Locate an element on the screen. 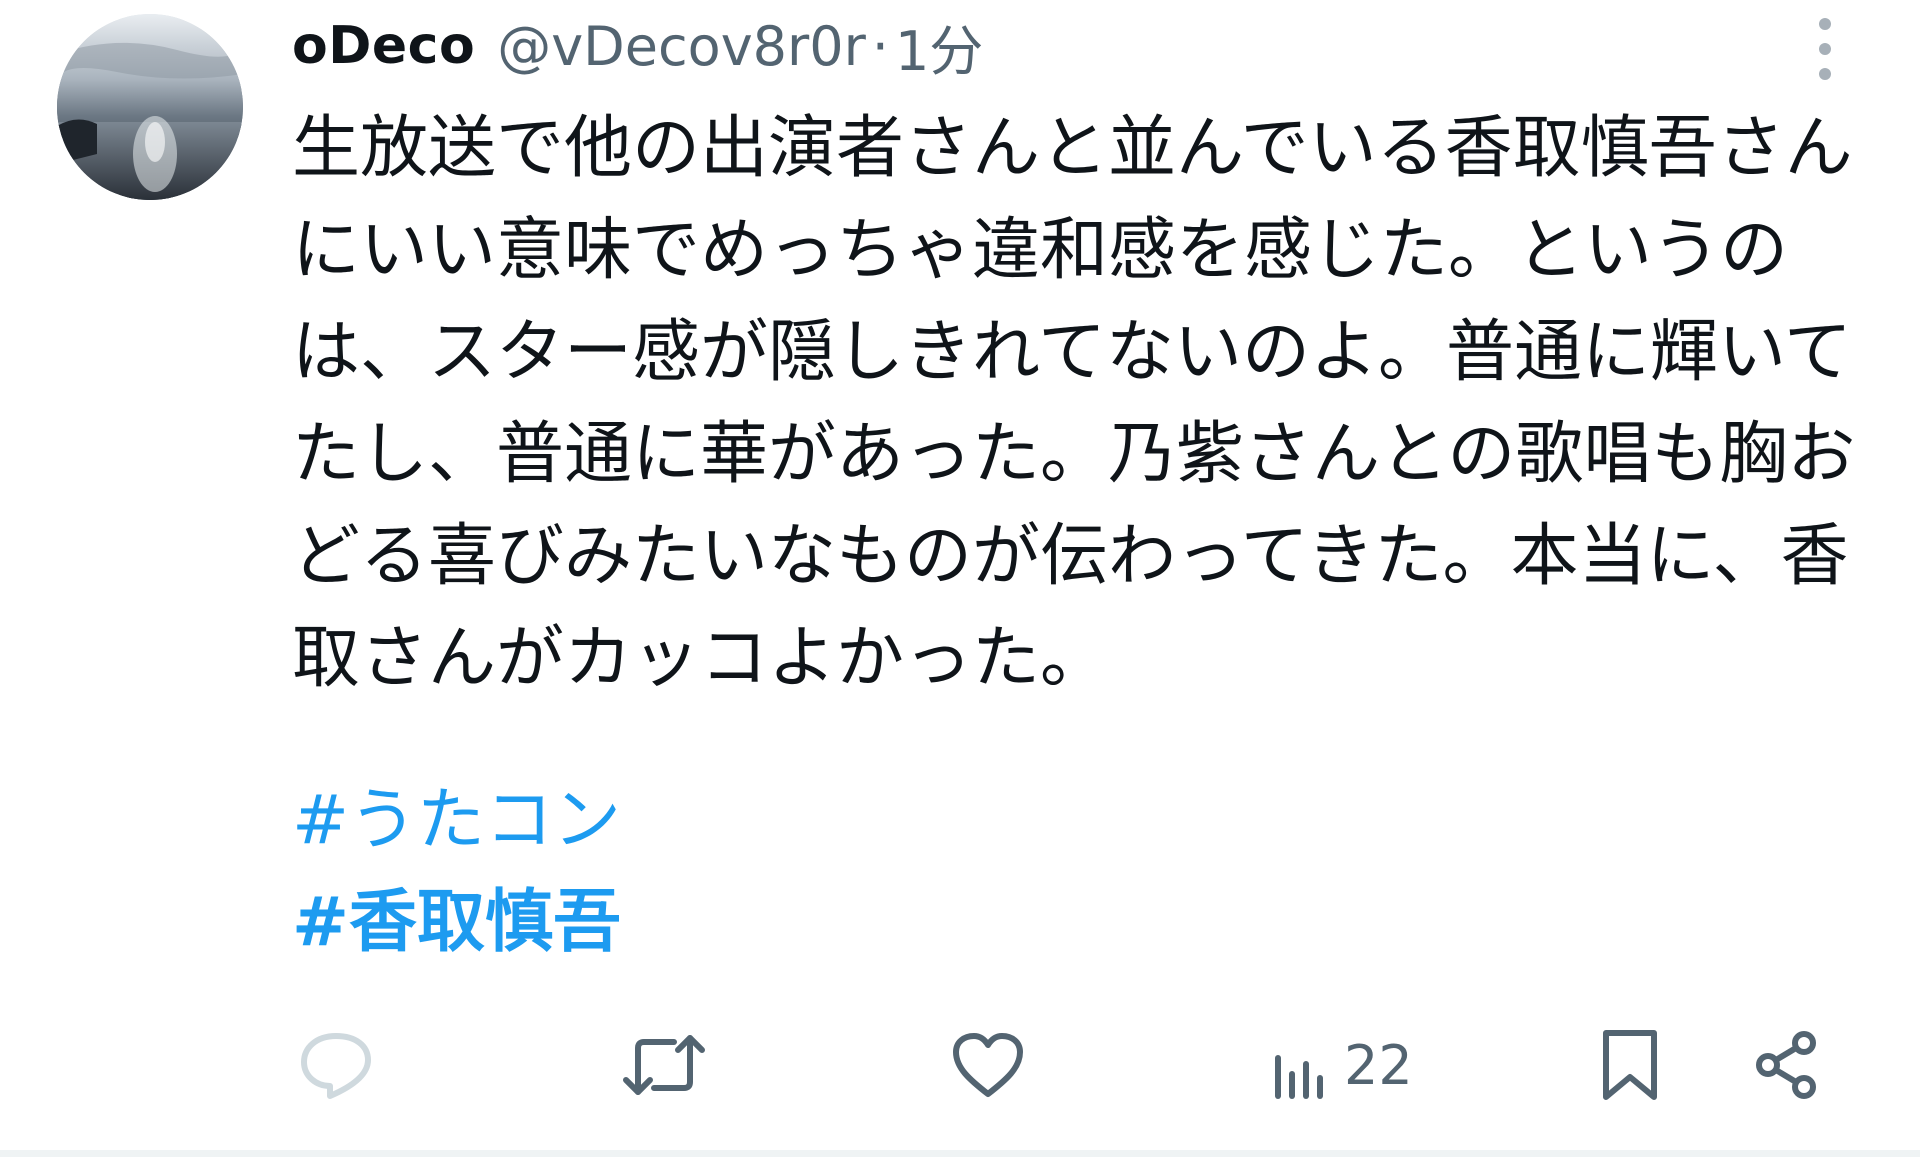 This screenshot has width=1920, height=1157. hashtag-link-utacon: #うたコン is located at coordinates (456, 821).